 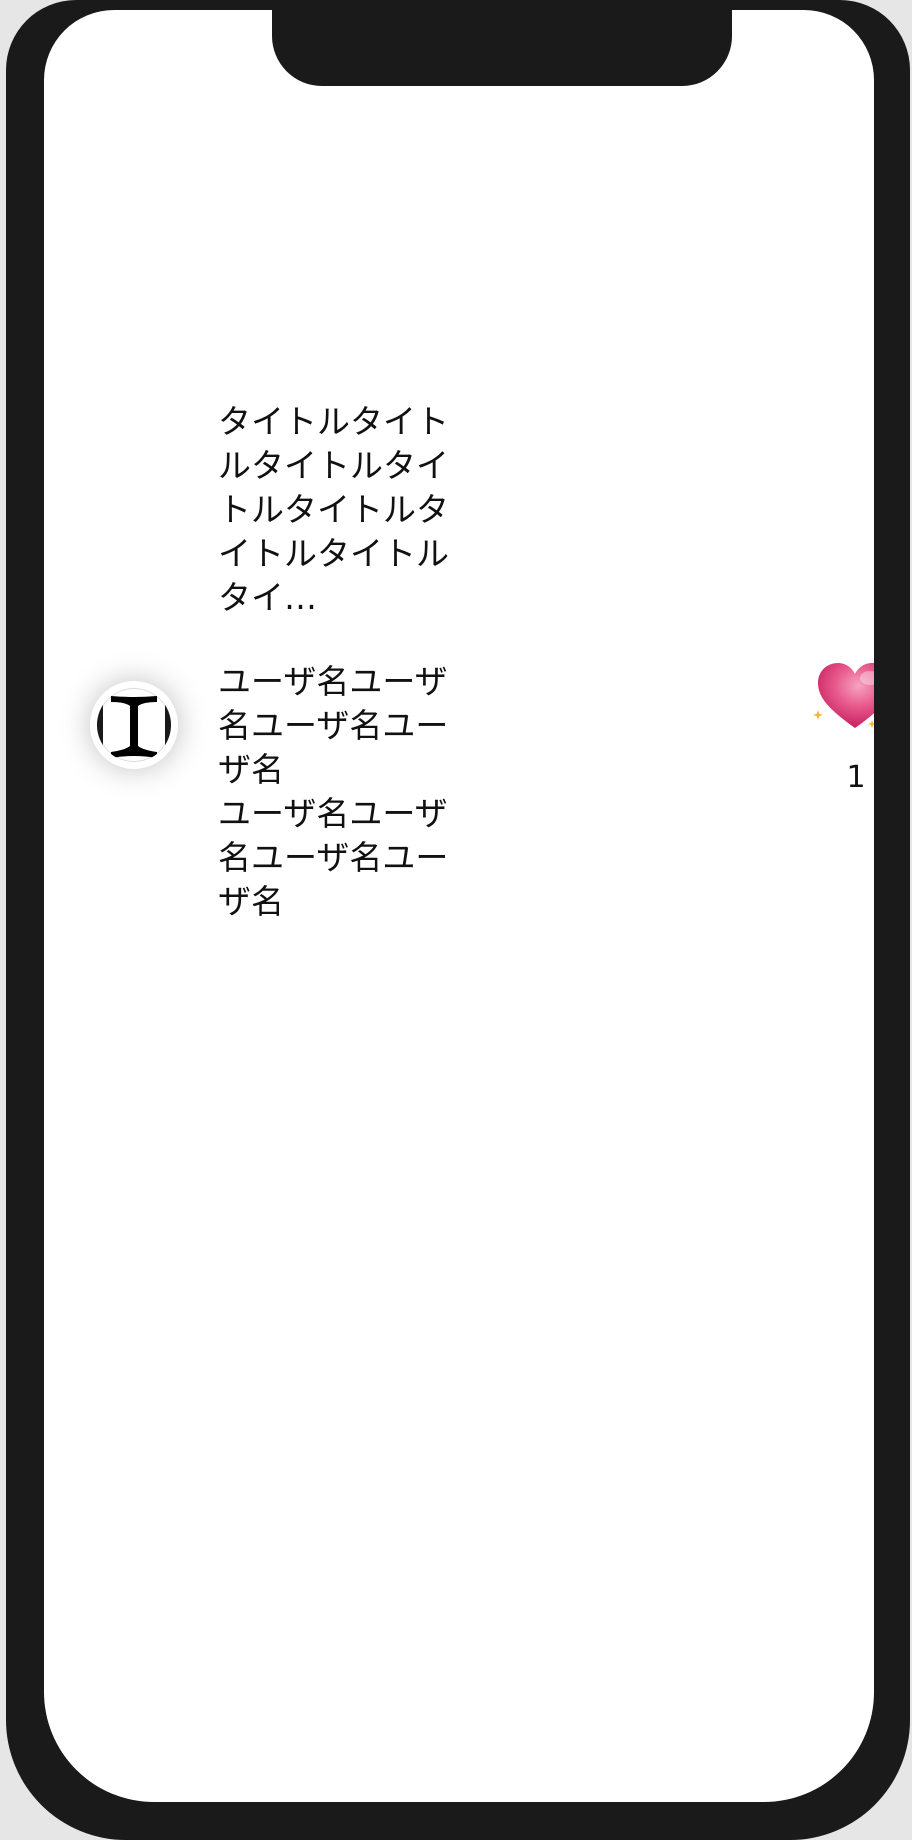 I want to click on serif-i-cursor-icon, so click(x=134, y=725).